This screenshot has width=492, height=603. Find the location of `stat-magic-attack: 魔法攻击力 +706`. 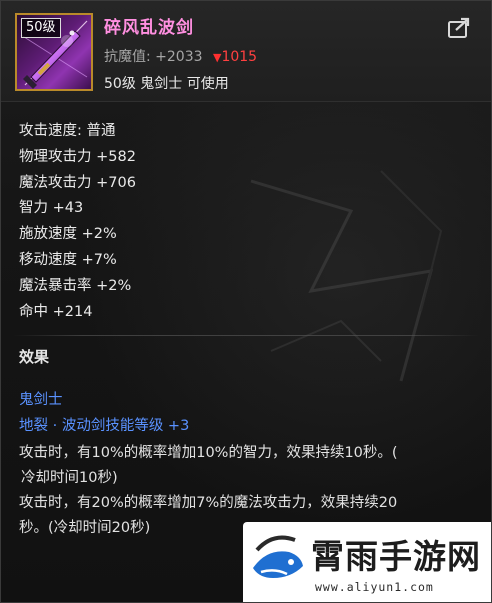

stat-magic-attack: 魔法攻击力 +706 is located at coordinates (77, 182).